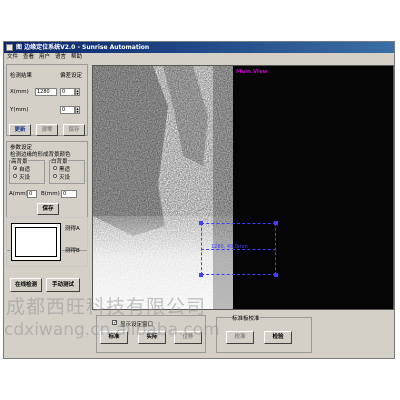 Image resolution: width=400 pixels, height=400 pixels. Describe the element at coordinates (18, 194) in the screenshot. I see `a-label: A(mm)` at that location.